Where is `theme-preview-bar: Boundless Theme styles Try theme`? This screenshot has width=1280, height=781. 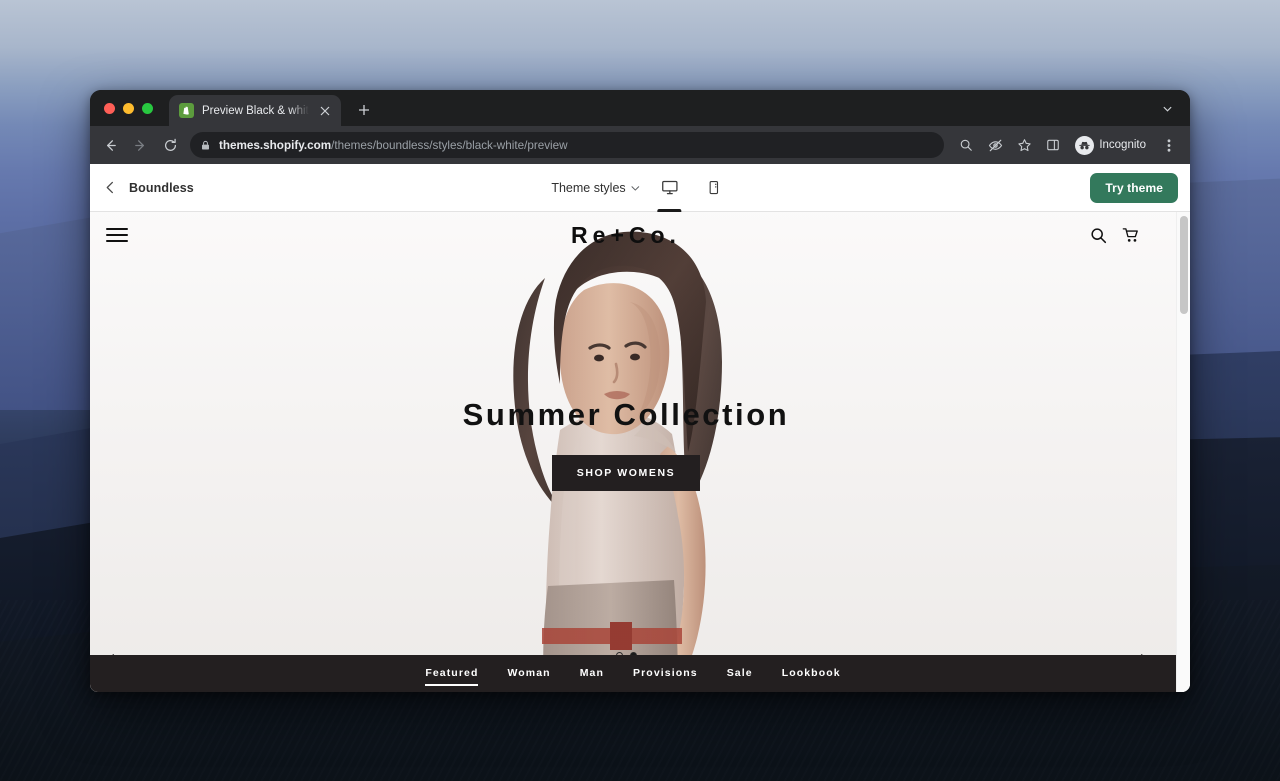
theme-preview-bar: Boundless Theme styles Try theme is located at coordinates (640, 188).